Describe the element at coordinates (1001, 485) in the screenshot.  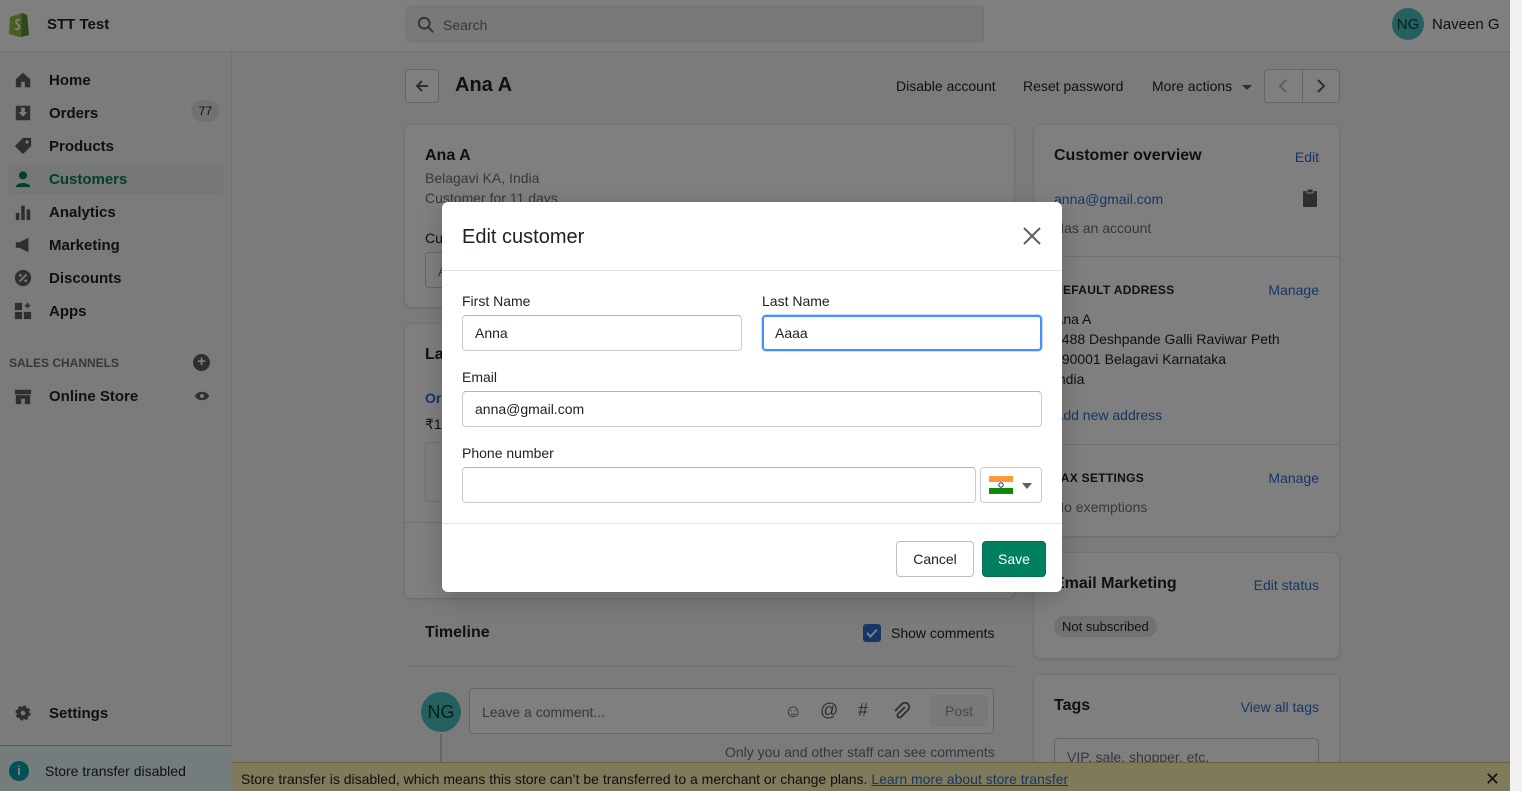
I see `india-flag-icon` at that location.